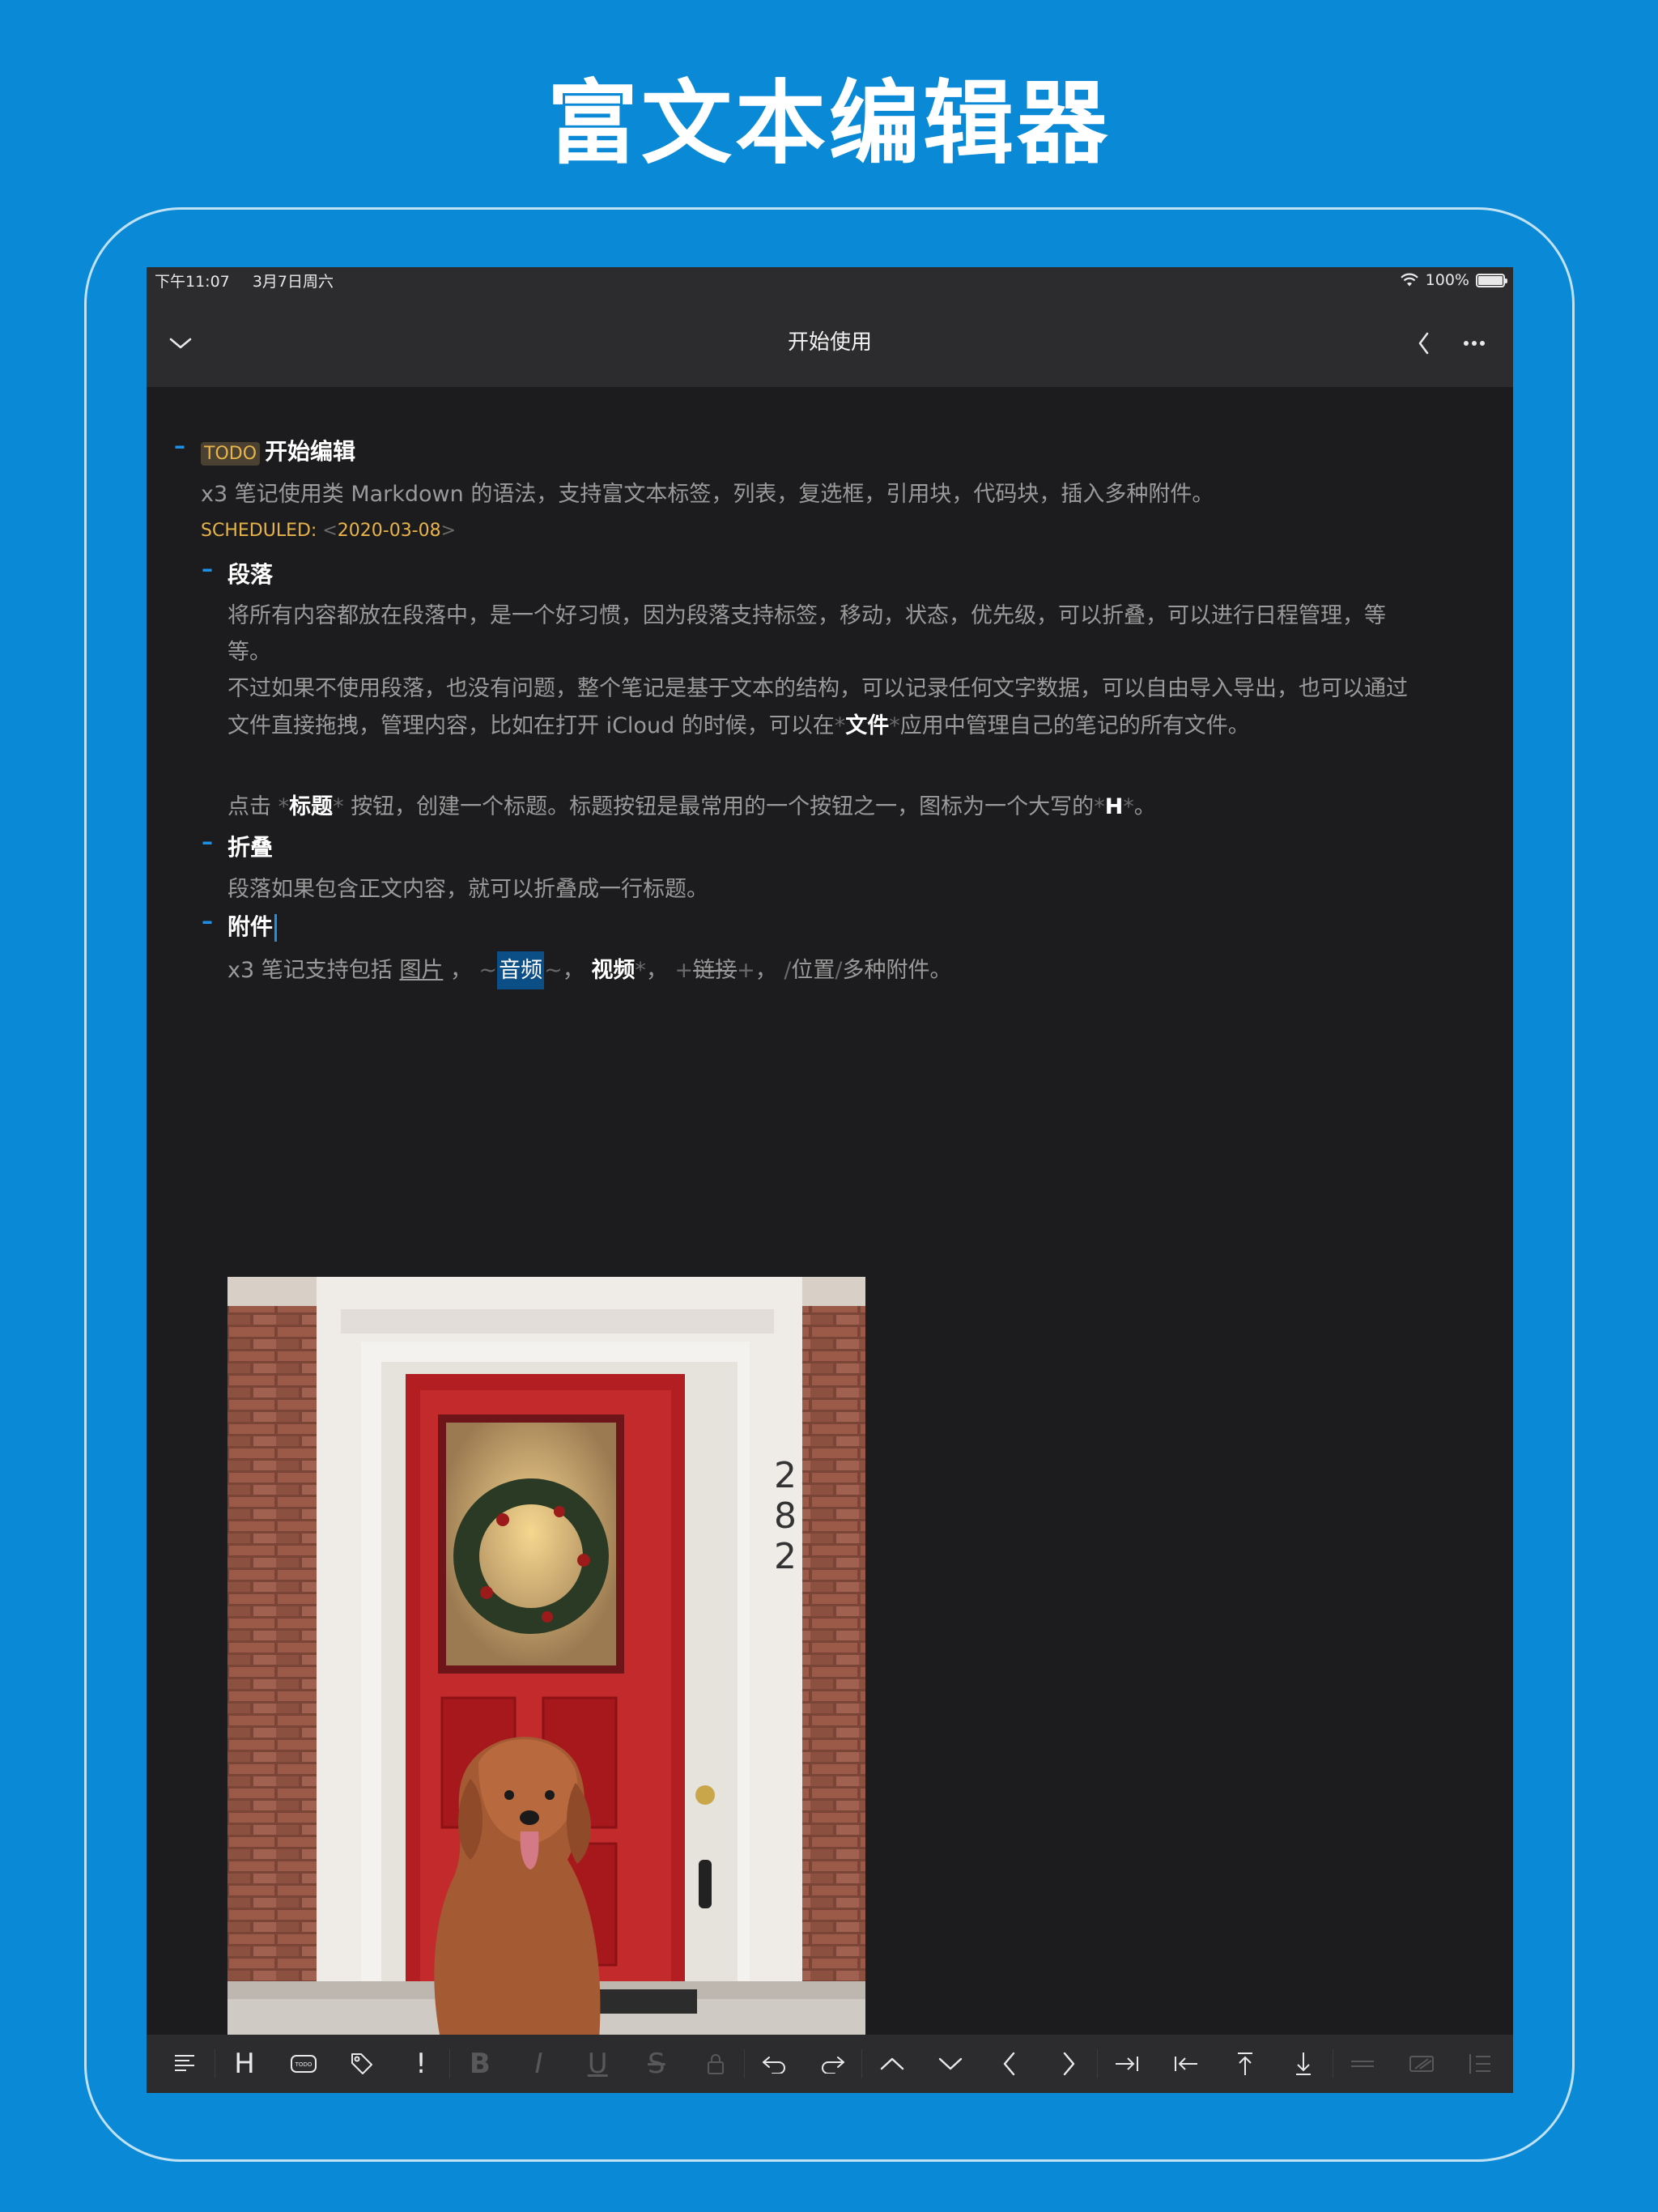 The image size is (1658, 2212). Describe the element at coordinates (192, 282) in the screenshot. I see `status-time: 下午11:07` at that location.